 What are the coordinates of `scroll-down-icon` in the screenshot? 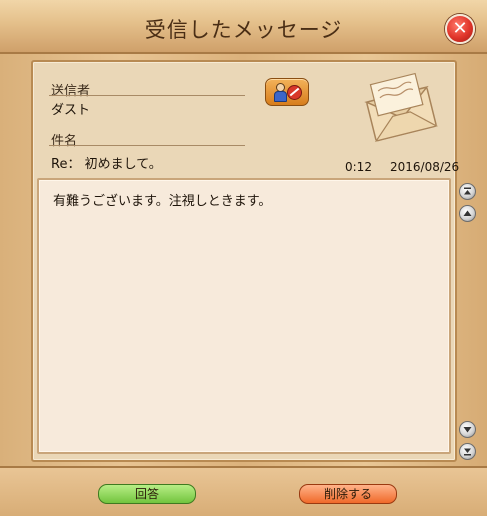 It's located at (467, 429).